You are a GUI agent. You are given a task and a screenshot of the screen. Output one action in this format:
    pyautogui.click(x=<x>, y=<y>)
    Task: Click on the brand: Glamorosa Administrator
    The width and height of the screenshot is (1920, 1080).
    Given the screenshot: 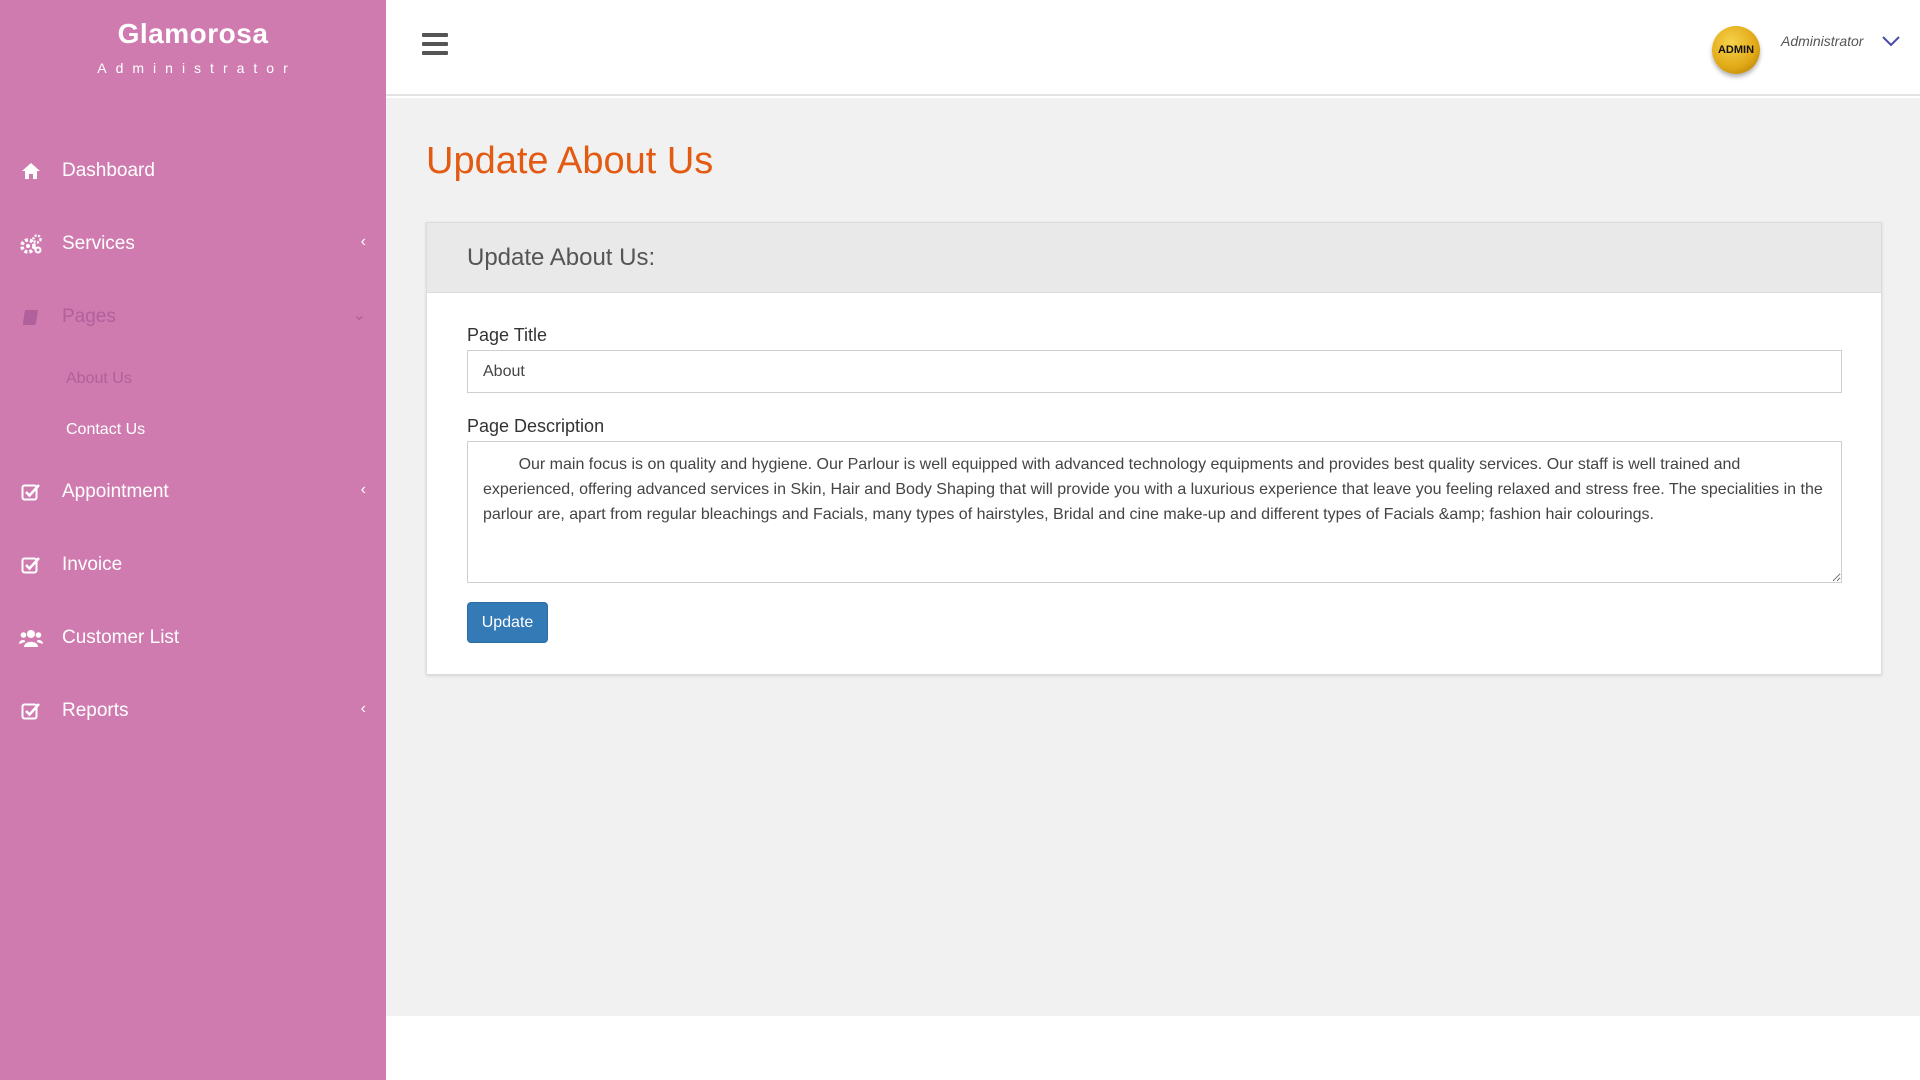 What is the action you would take?
    pyautogui.click(x=193, y=38)
    